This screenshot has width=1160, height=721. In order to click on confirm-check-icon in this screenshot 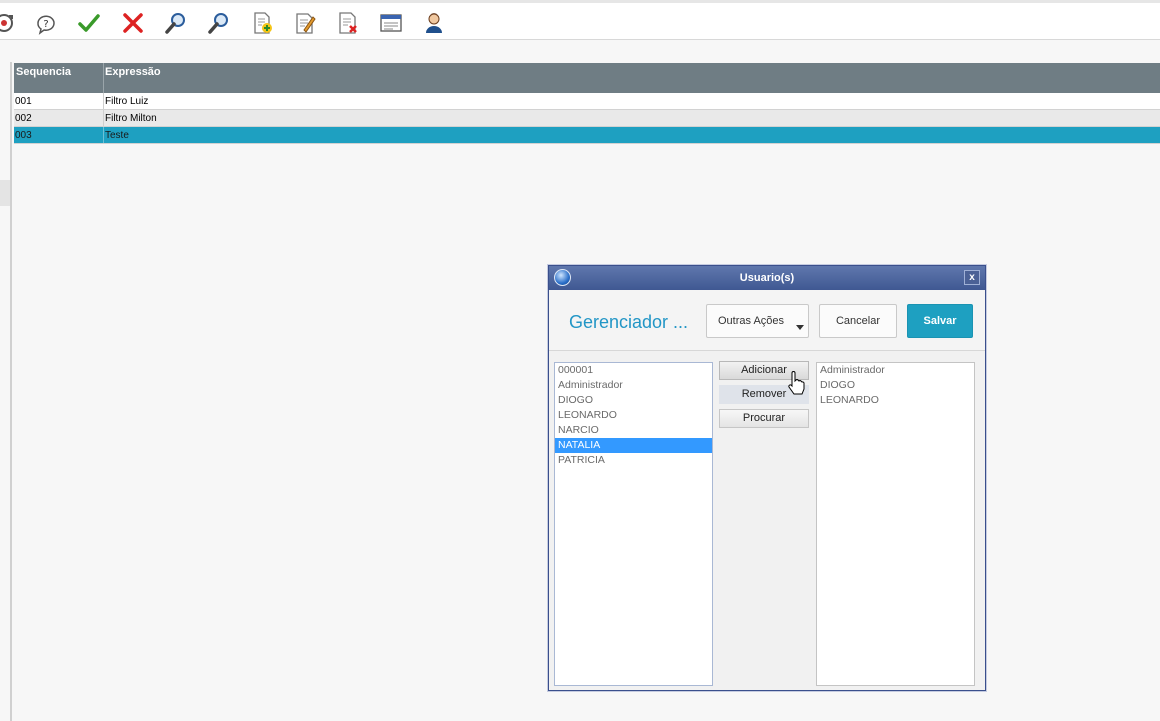, I will do `click(89, 23)`.